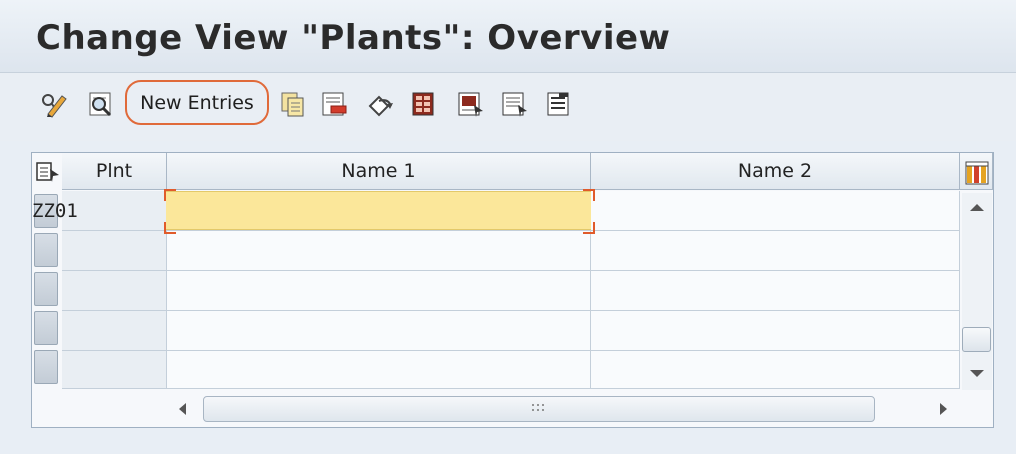  Describe the element at coordinates (977, 173) in the screenshot. I see `column-configuration-icon` at that location.